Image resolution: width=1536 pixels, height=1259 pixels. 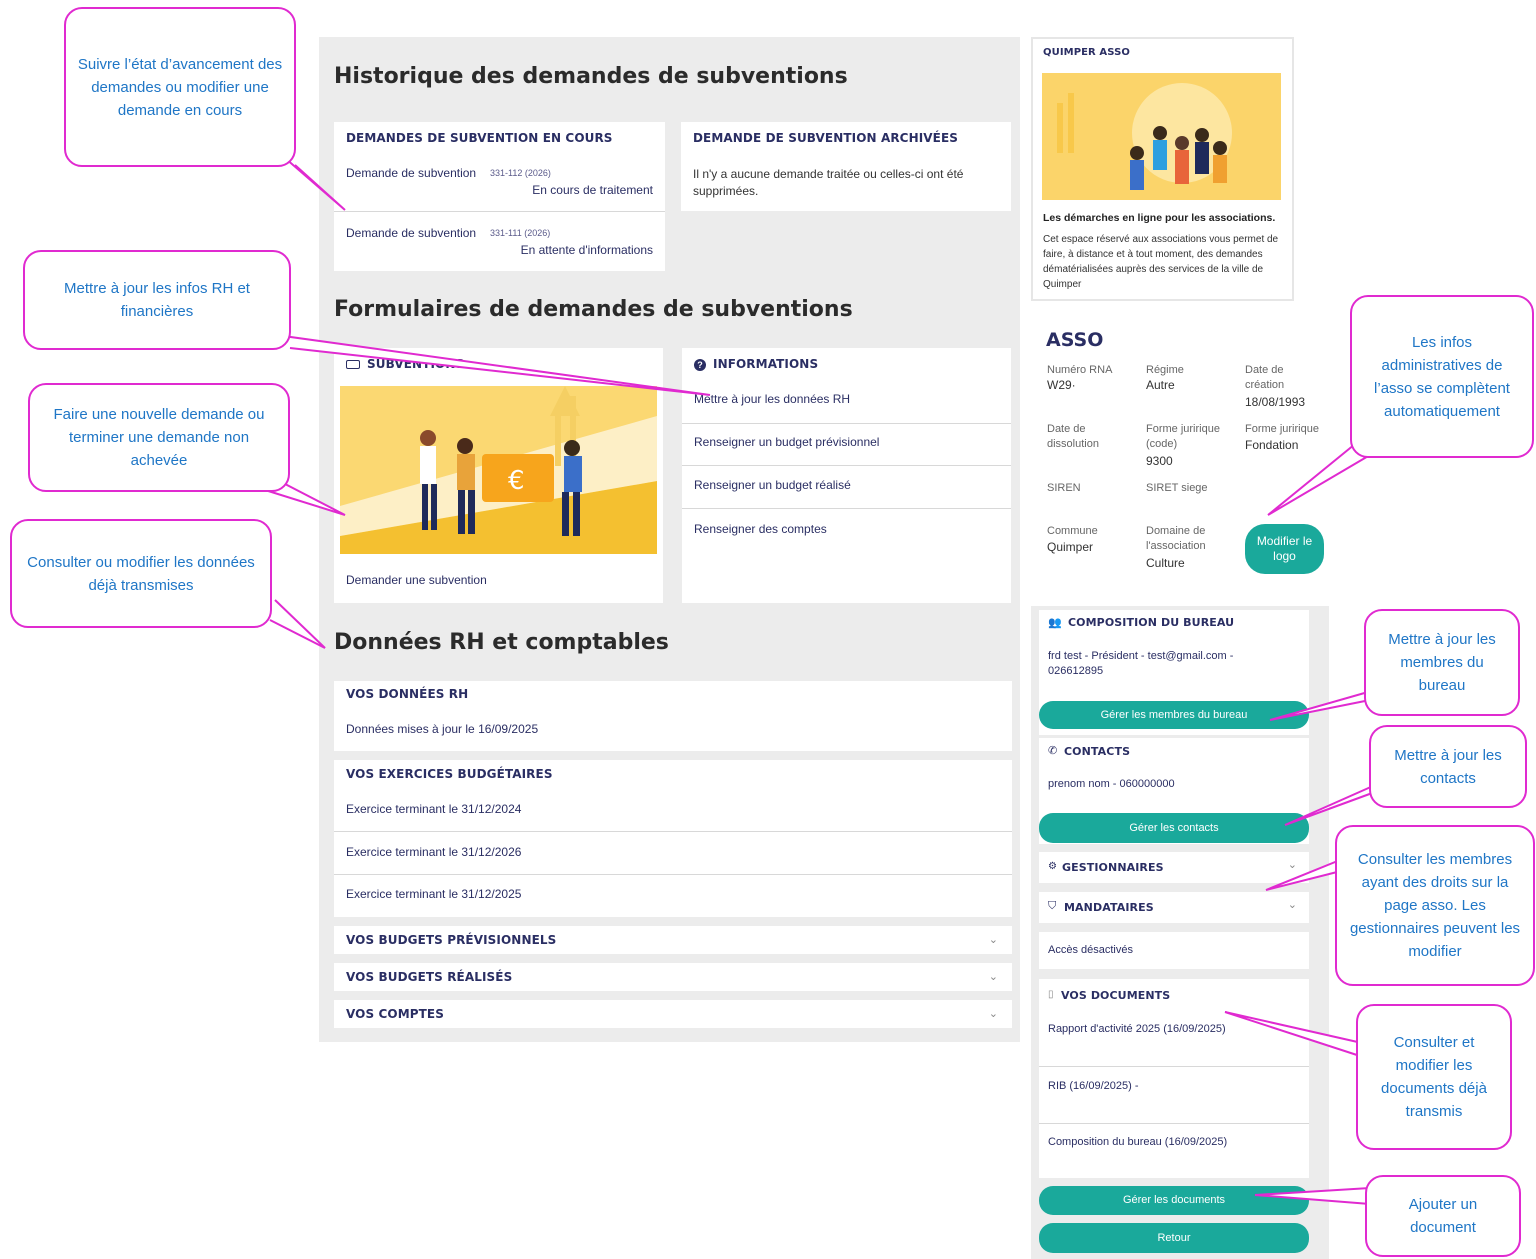 What do you see at coordinates (1448, 766) in the screenshot?
I see `callout-contacts: Mettre à jour les contacts` at bounding box center [1448, 766].